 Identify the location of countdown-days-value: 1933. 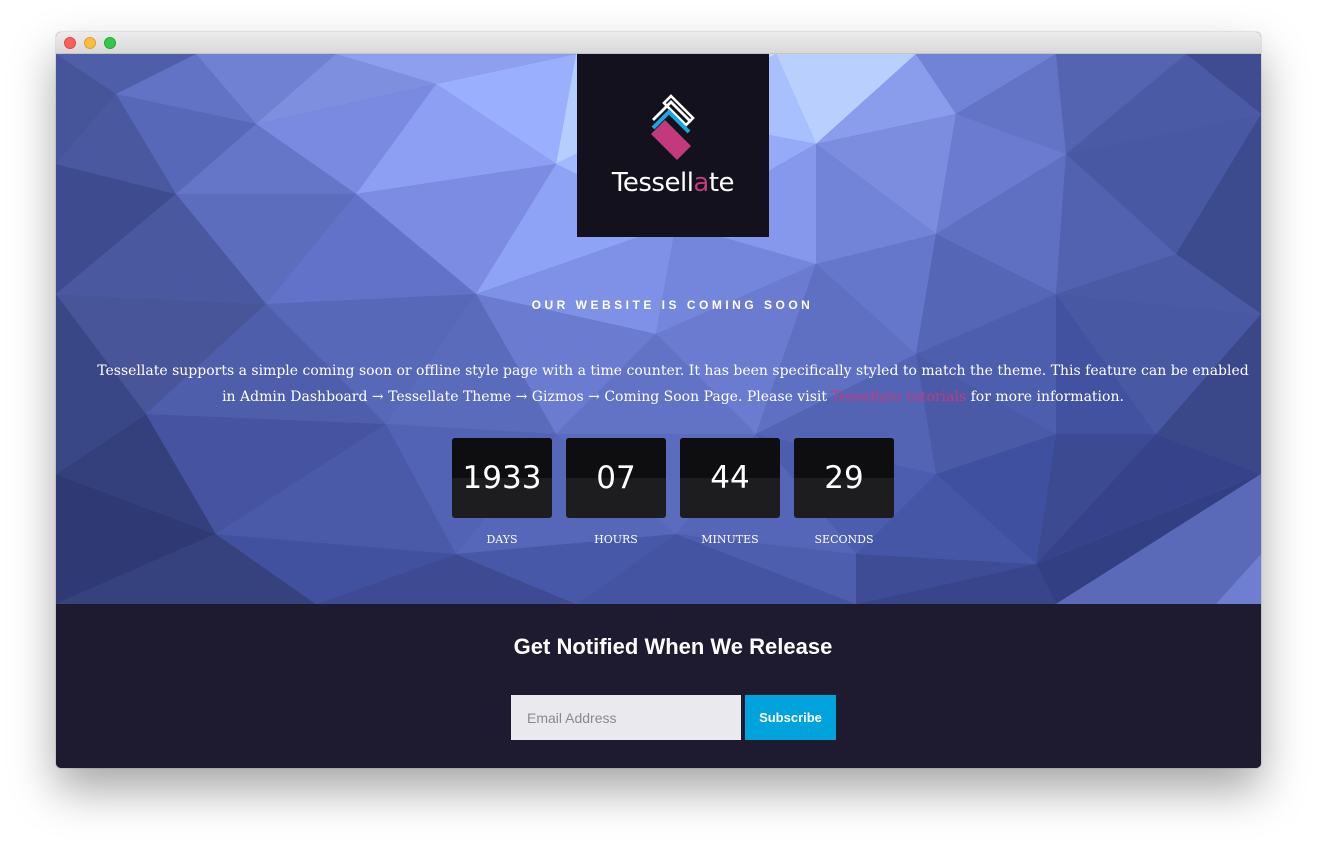
(502, 478).